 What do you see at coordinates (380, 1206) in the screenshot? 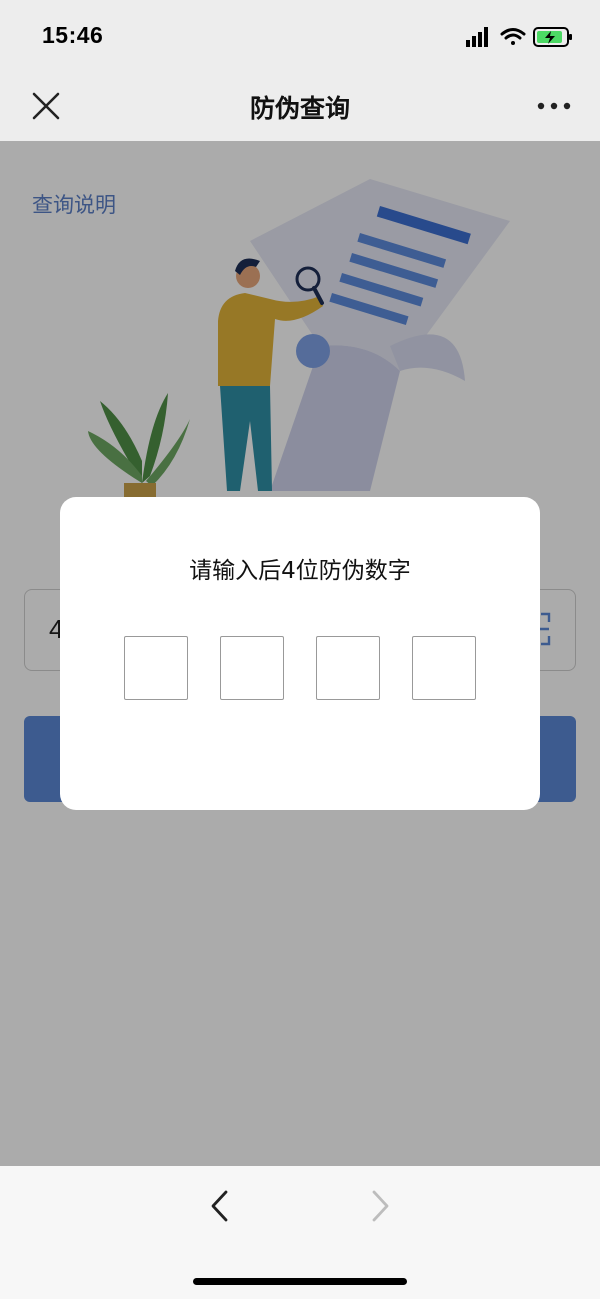
I see `forward-arrow-icon` at bounding box center [380, 1206].